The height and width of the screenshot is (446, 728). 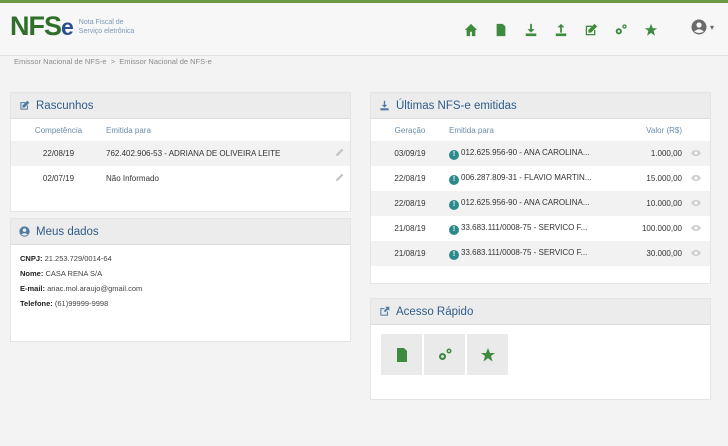 What do you see at coordinates (653, 203) in the screenshot?
I see `row-valor: 10.000,00` at bounding box center [653, 203].